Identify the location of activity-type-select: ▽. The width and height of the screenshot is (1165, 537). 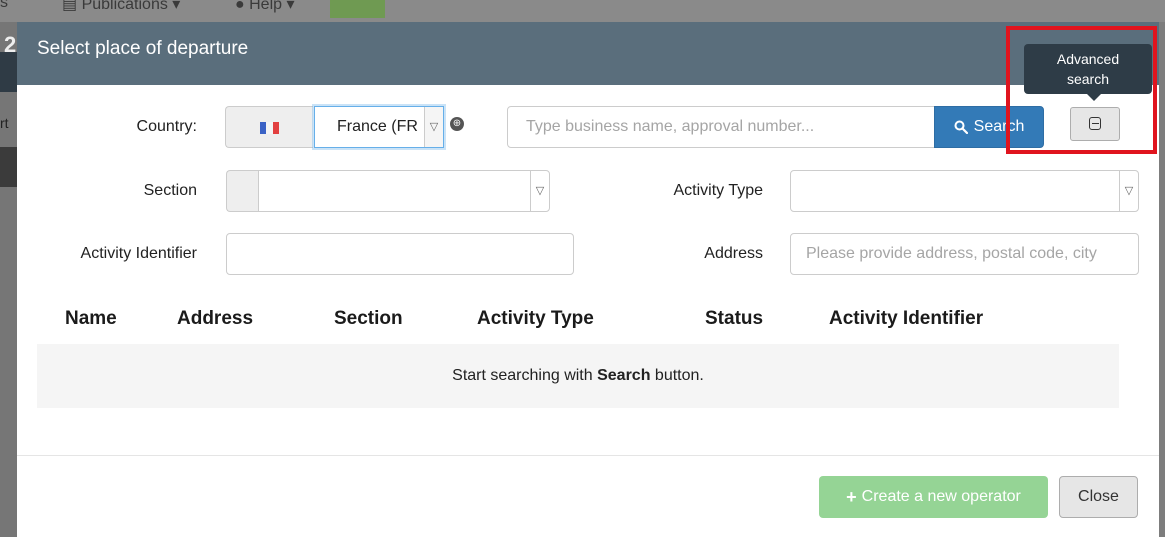
(964, 191).